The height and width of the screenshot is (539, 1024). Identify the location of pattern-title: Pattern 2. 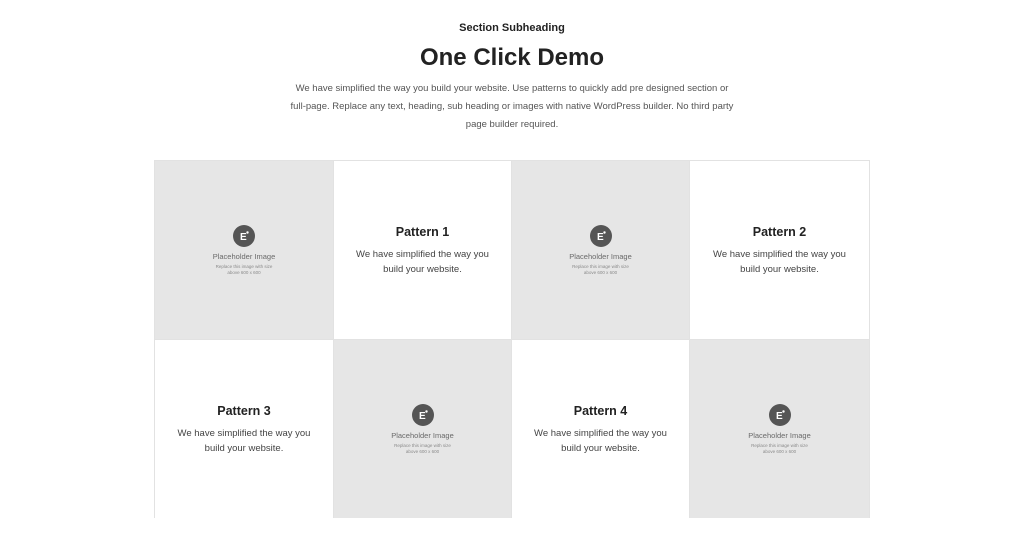
(779, 232).